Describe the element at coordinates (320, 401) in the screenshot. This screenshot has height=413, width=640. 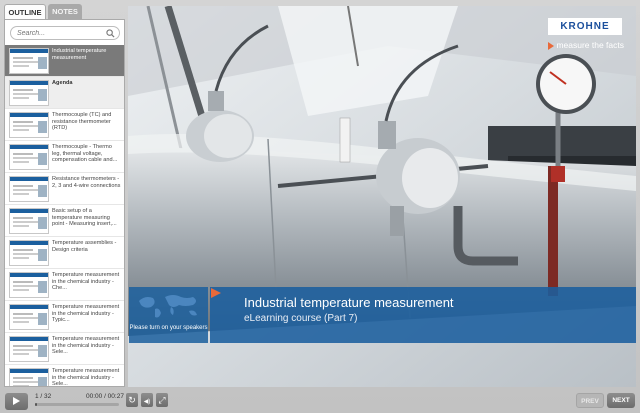
I see `player-controls: 1 / 32 00:00 / 00:27 ↻ ◀) ⤢ PREV NEXT` at that location.